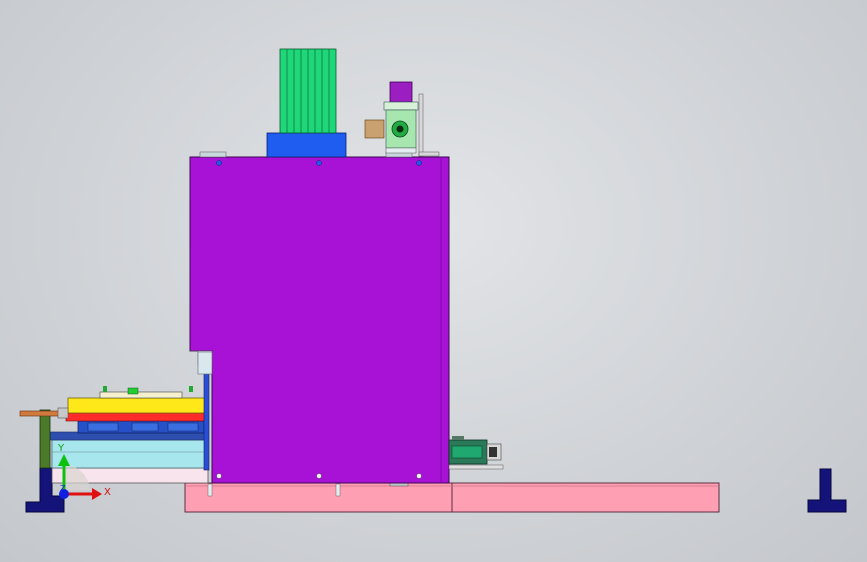  I want to click on z-axis-label: Z, so click(63, 488).